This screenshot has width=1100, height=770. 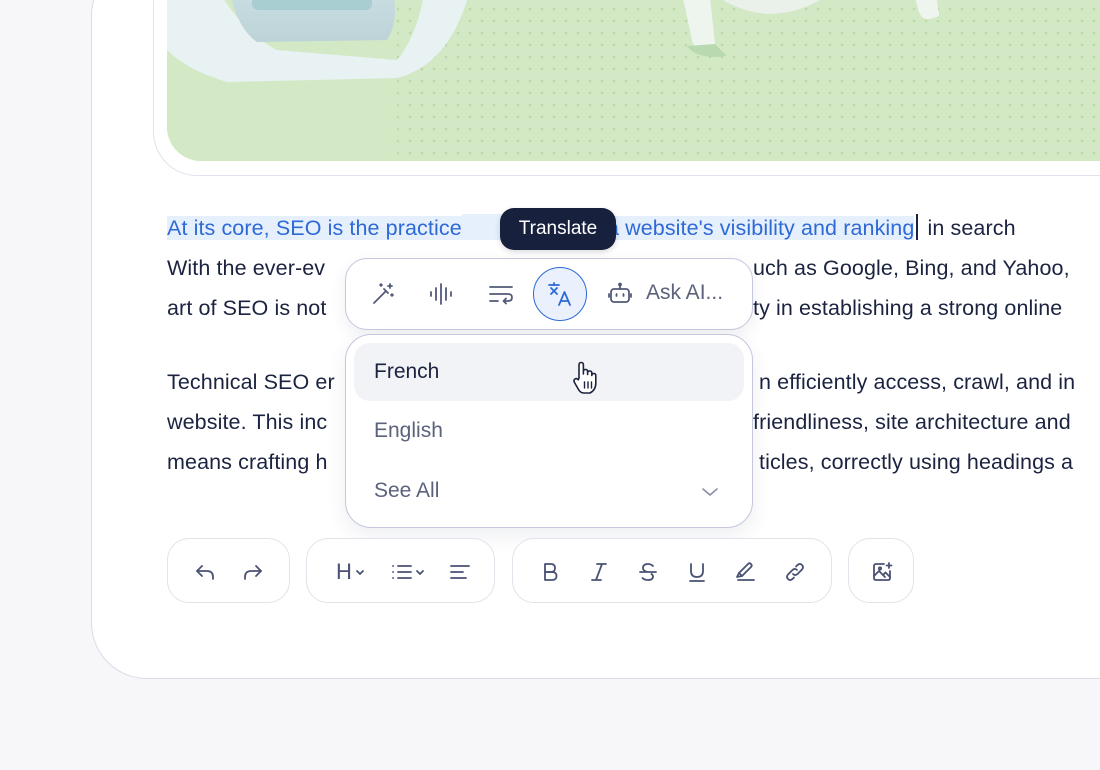 I want to click on redo-button, so click(x=253, y=571).